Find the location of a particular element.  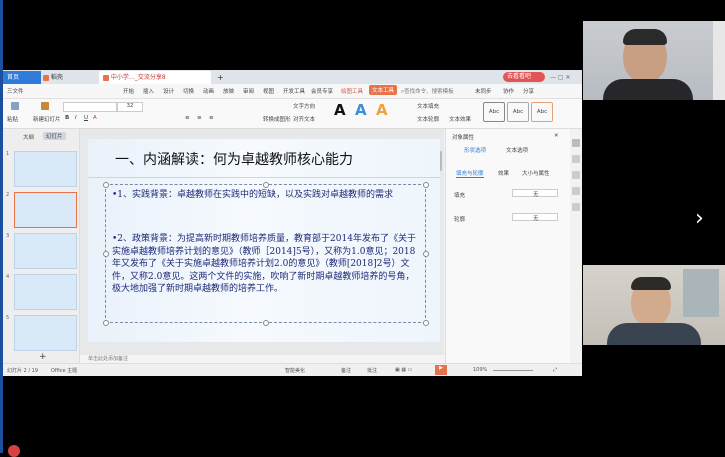

ribbon-tab-member: 会员专享 is located at coordinates (322, 91).